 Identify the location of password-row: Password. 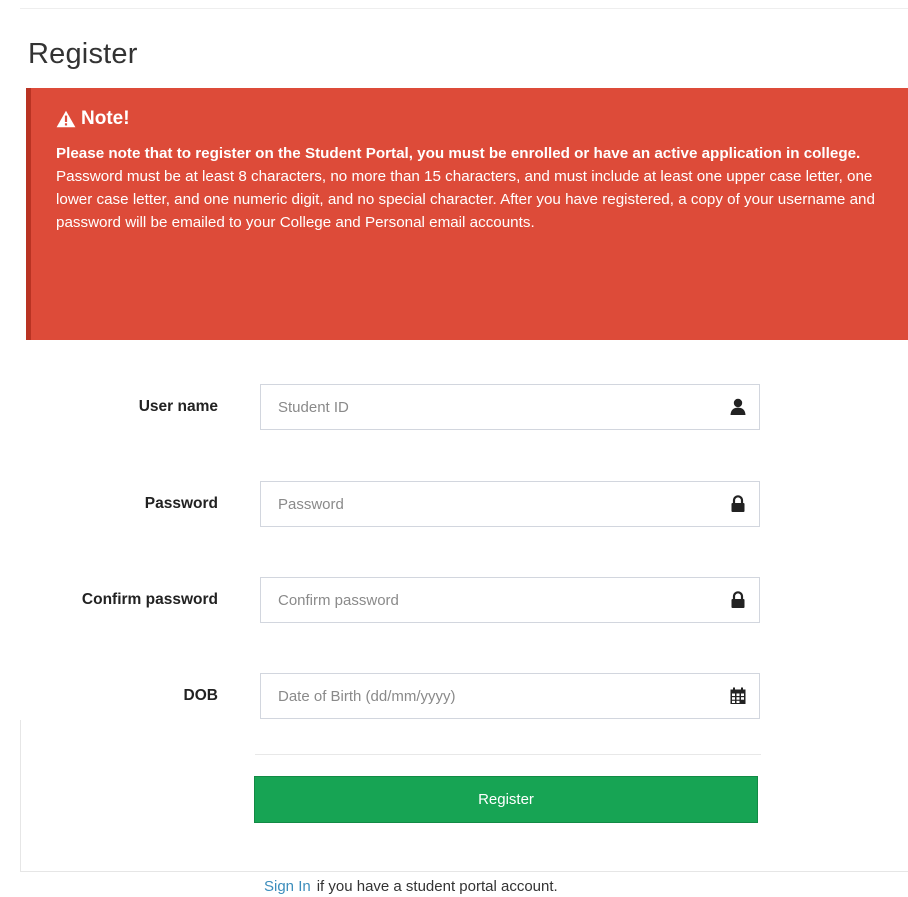
(464, 505).